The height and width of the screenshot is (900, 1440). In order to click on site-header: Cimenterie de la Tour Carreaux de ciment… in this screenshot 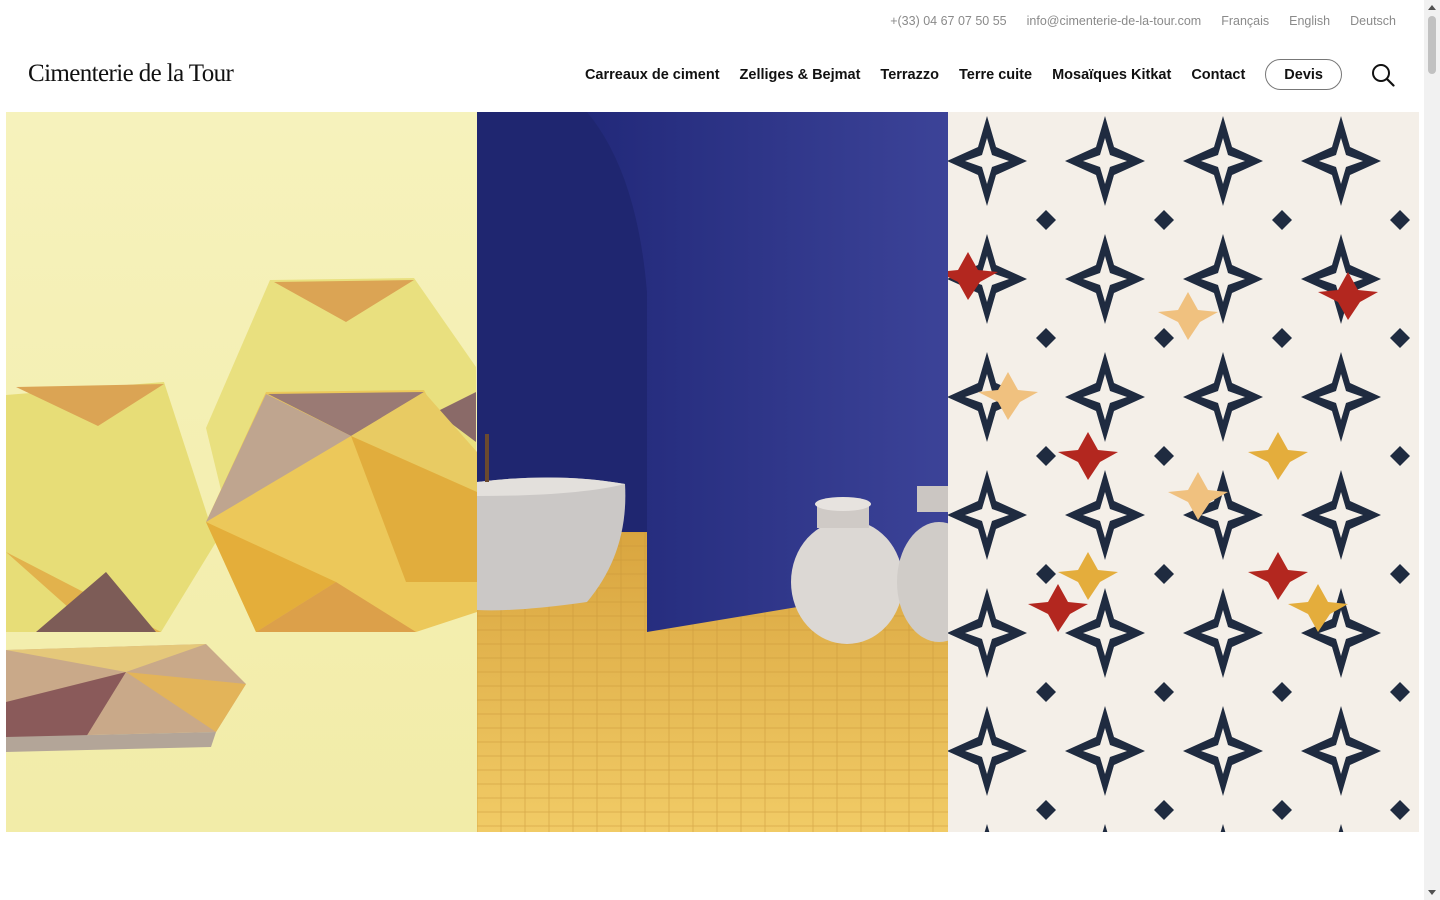, I will do `click(712, 77)`.